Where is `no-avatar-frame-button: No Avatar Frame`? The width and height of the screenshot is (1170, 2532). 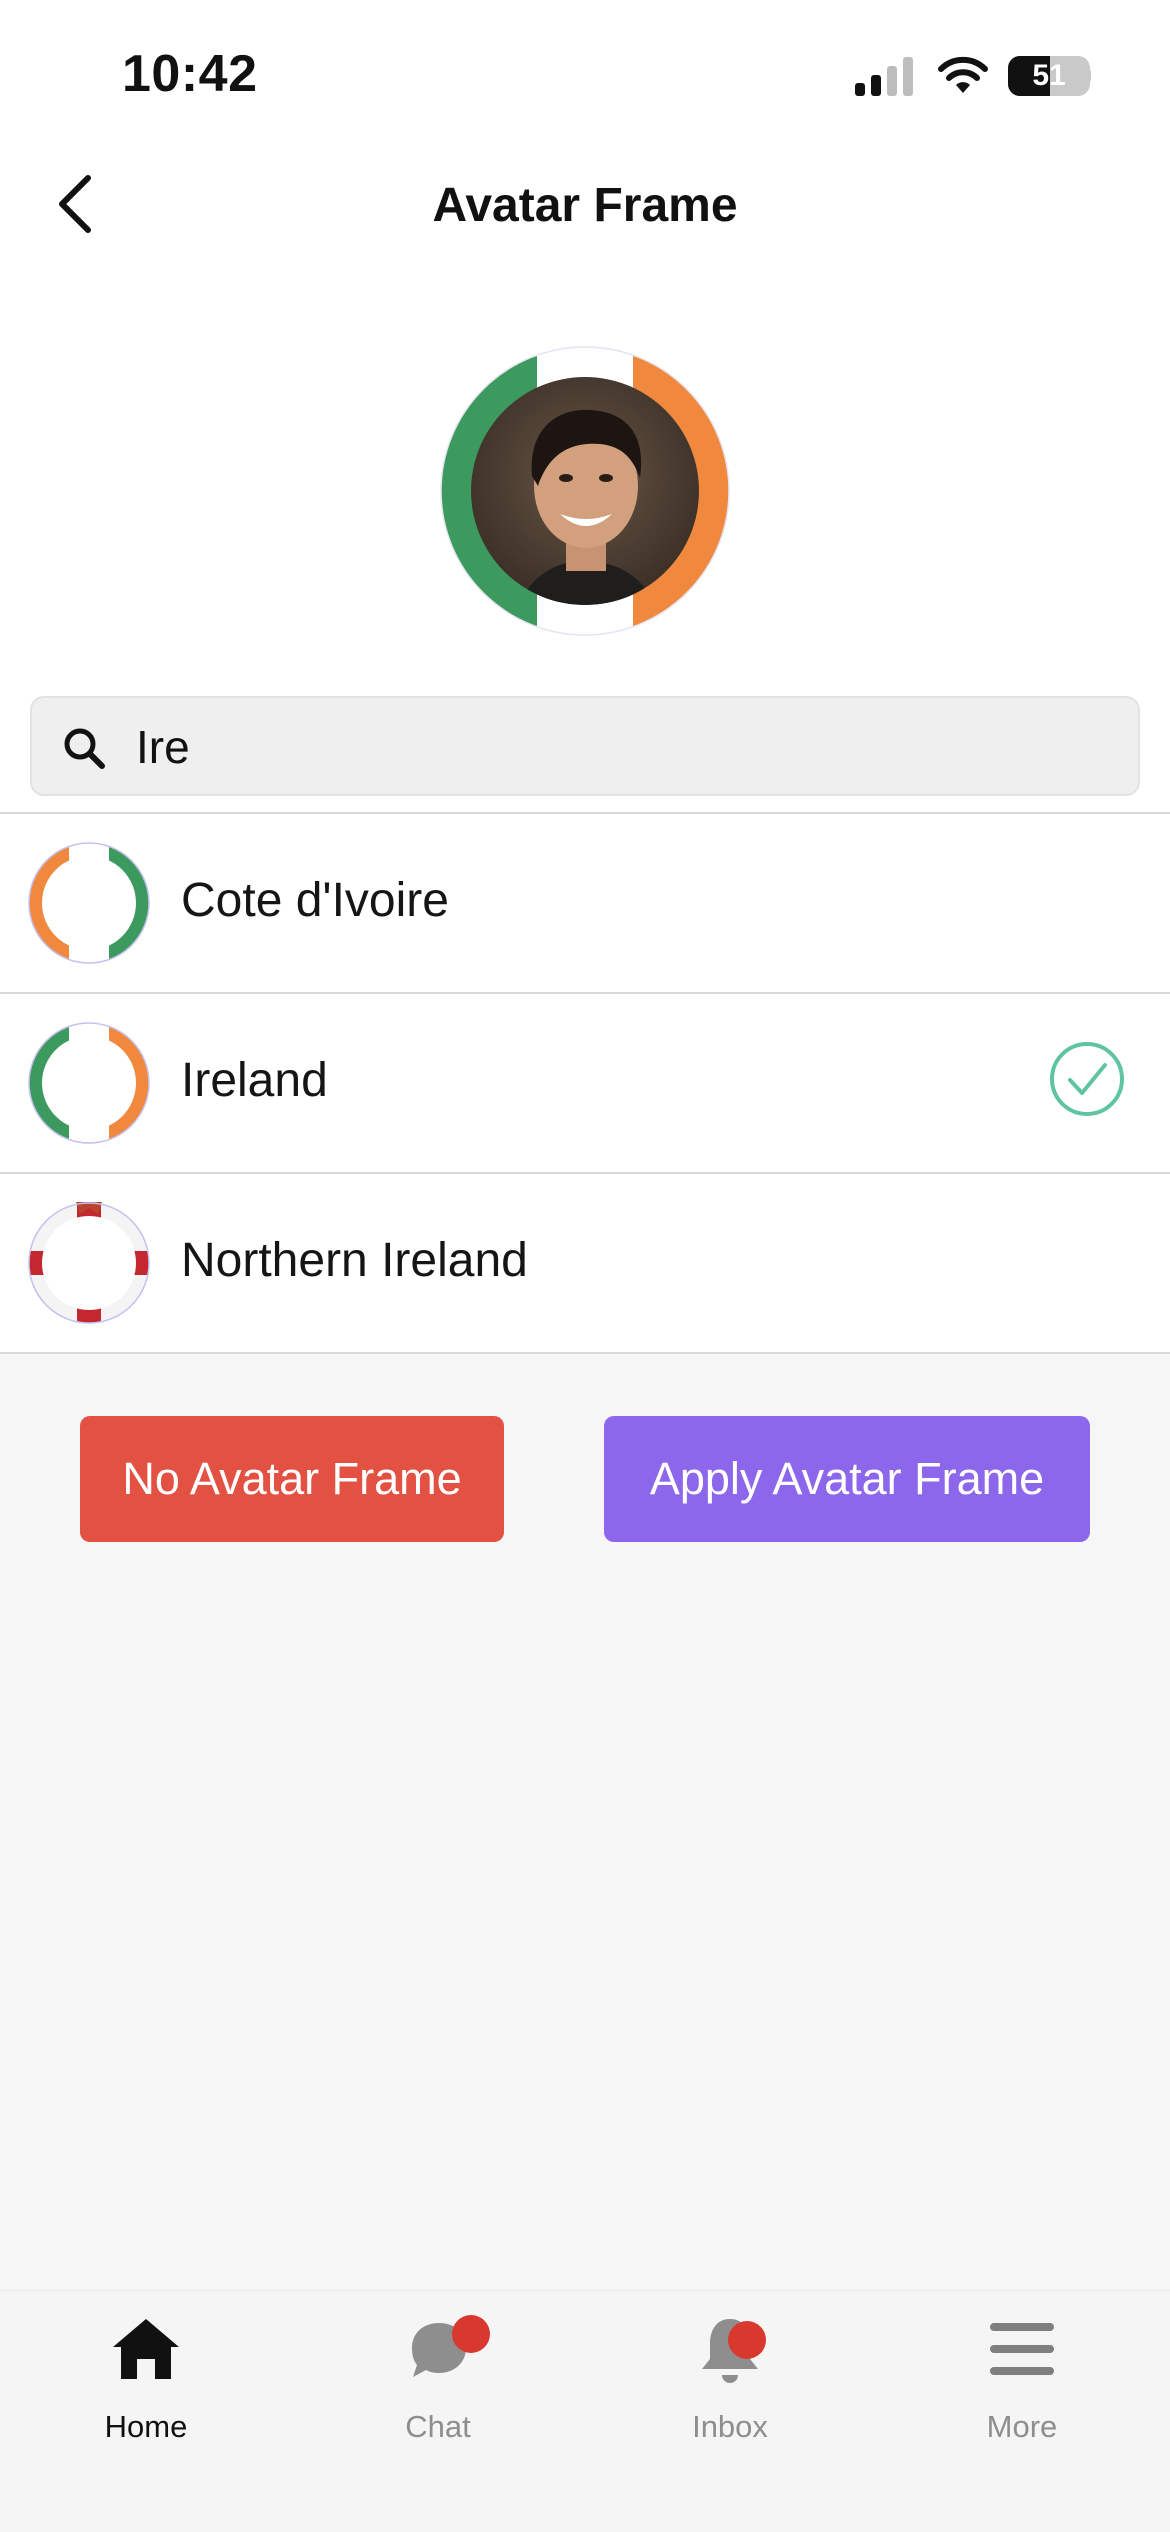 no-avatar-frame-button: No Avatar Frame is located at coordinates (292, 1479).